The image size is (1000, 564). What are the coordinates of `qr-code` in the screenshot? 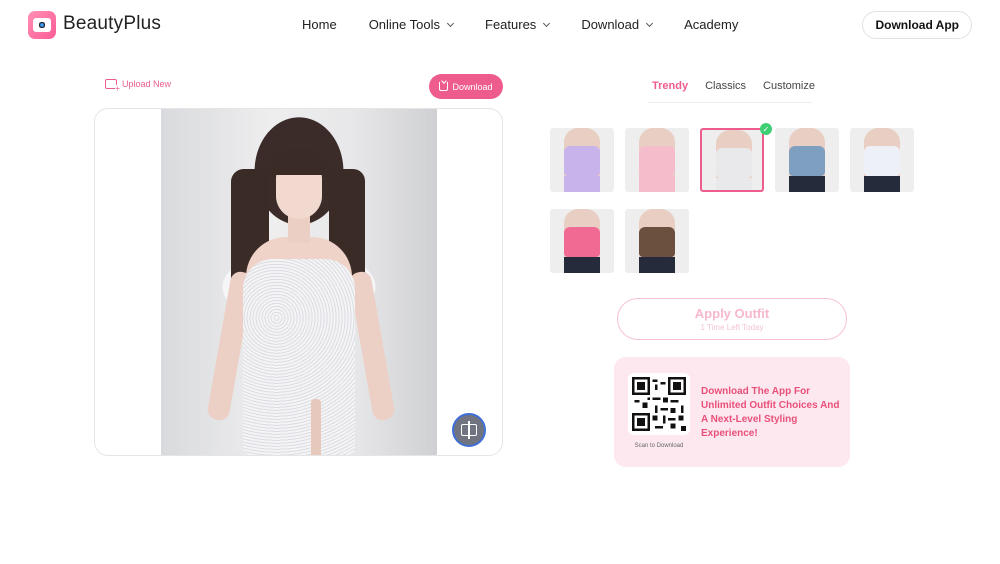 It's located at (659, 404).